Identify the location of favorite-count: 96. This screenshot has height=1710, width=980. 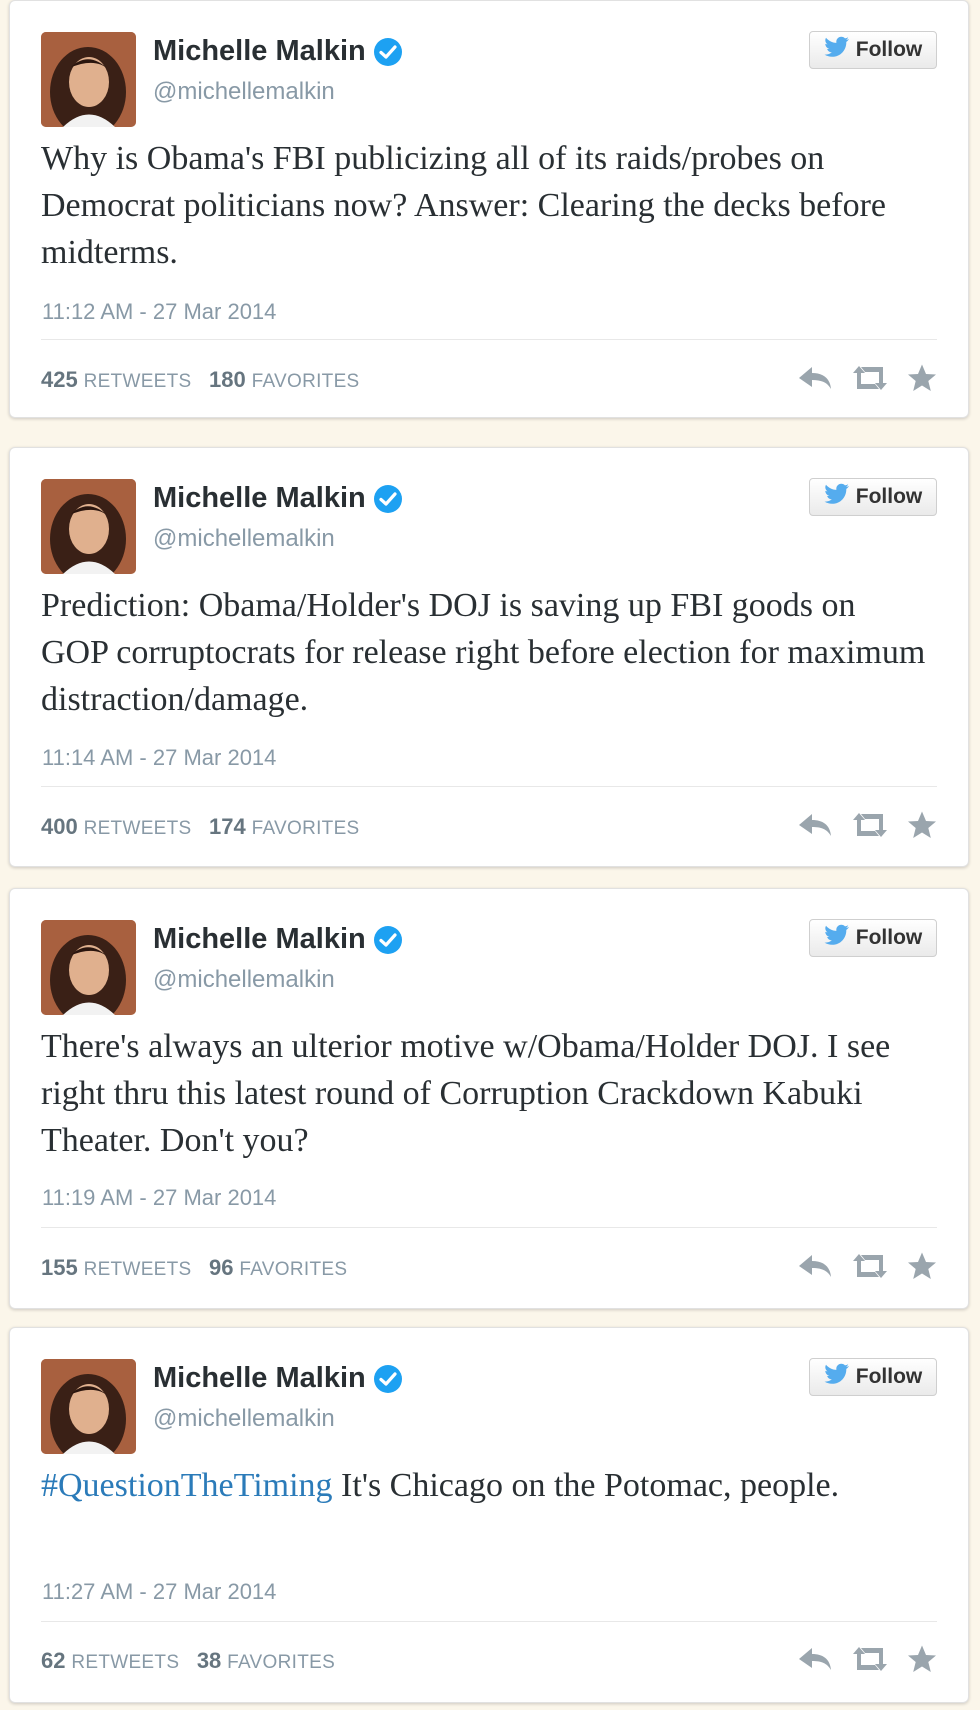
(221, 1267).